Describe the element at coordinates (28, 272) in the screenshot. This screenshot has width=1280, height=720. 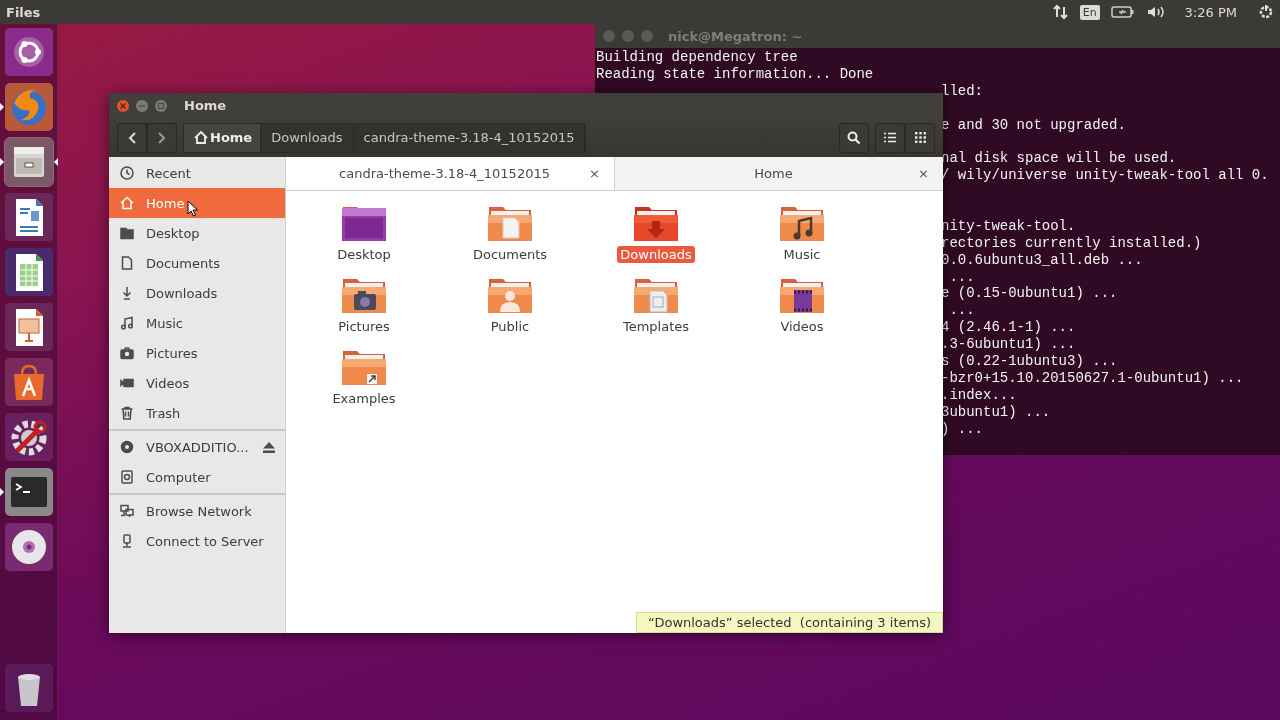
I see `spreadsheet-icon` at that location.